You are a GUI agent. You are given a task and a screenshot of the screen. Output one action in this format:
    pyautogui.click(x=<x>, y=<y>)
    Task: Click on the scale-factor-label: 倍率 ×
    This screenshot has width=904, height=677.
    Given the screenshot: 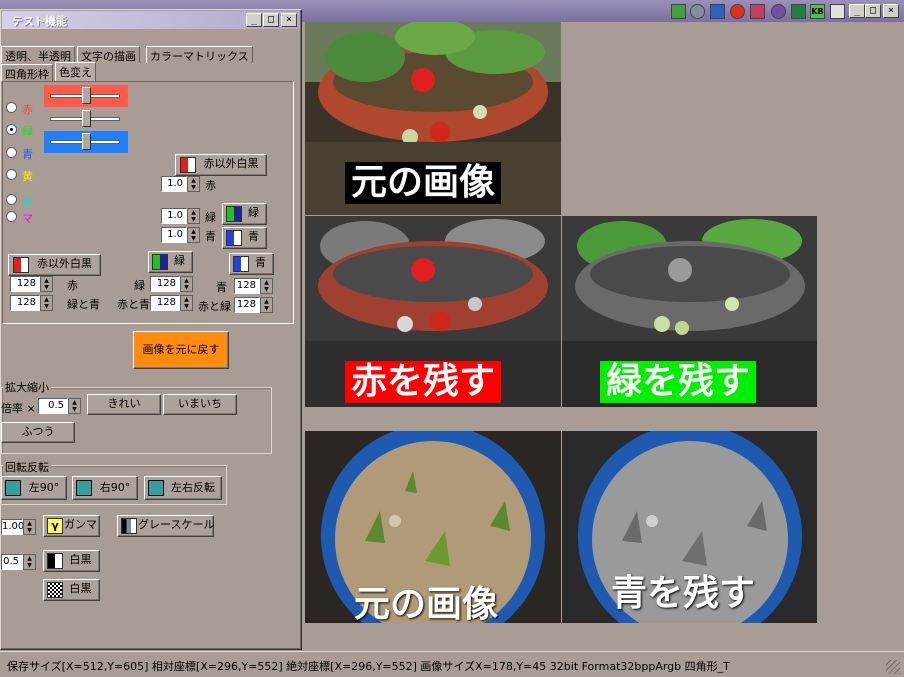 What is the action you would take?
    pyautogui.click(x=18, y=408)
    